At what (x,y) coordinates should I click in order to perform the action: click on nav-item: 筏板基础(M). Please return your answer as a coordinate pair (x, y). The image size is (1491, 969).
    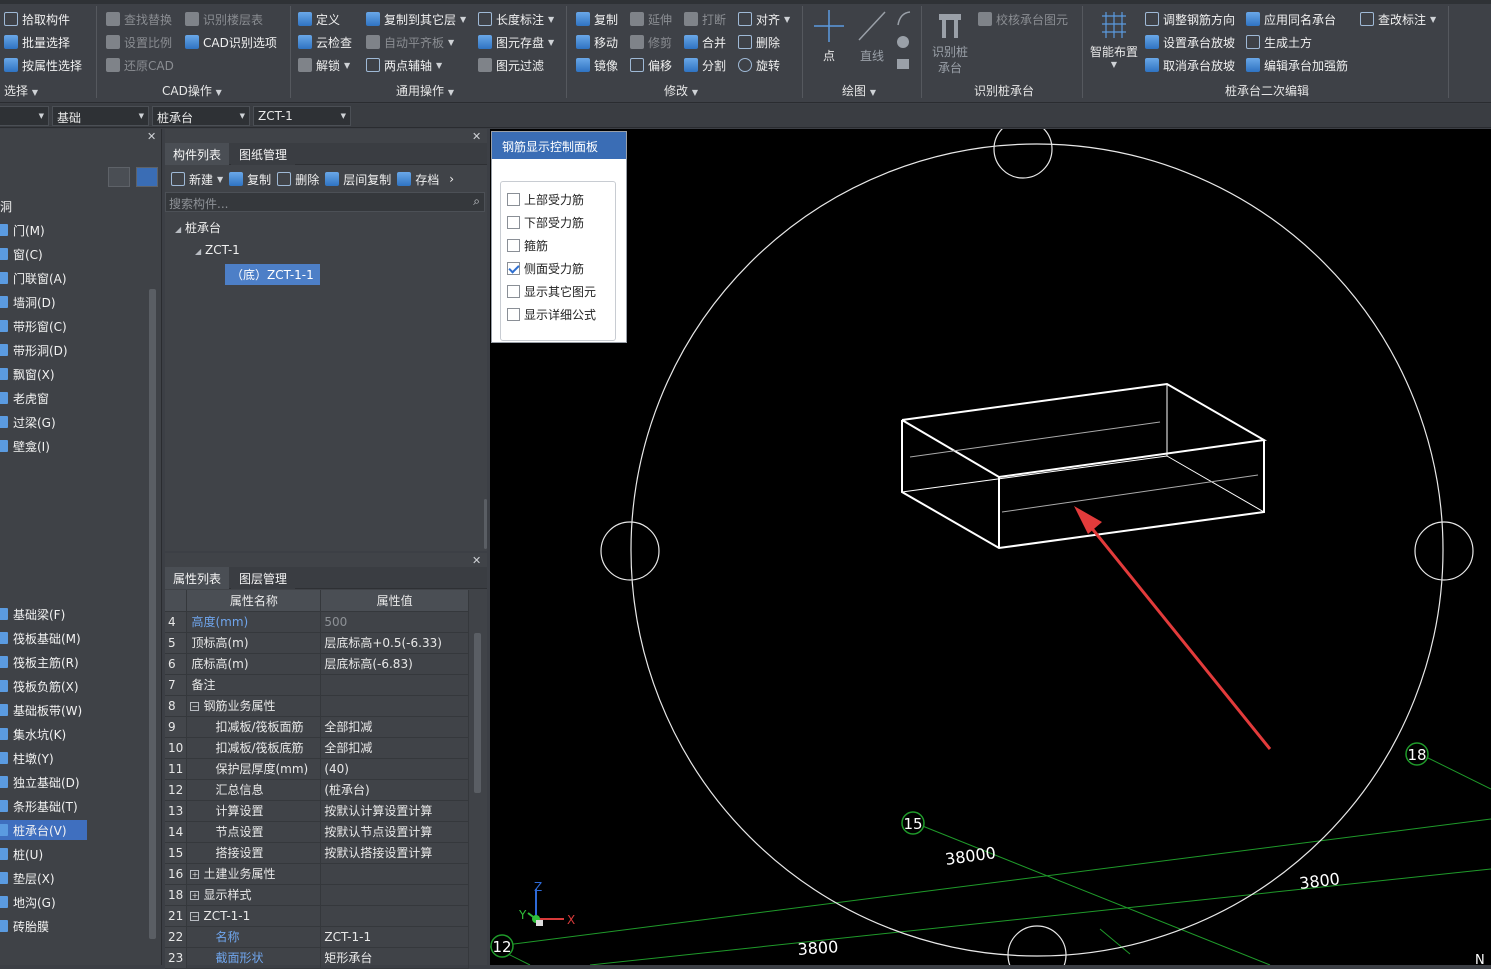
    Looking at the image, I should click on (40, 638).